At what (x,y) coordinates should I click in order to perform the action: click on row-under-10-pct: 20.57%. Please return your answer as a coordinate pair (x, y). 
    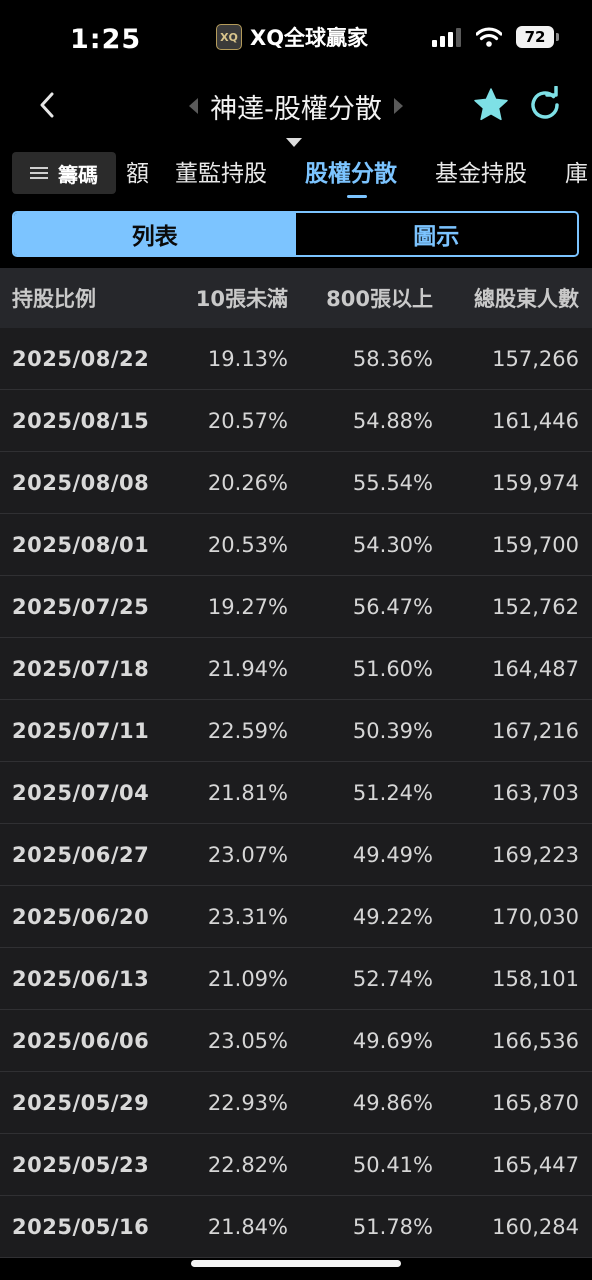
    Looking at the image, I should click on (247, 420).